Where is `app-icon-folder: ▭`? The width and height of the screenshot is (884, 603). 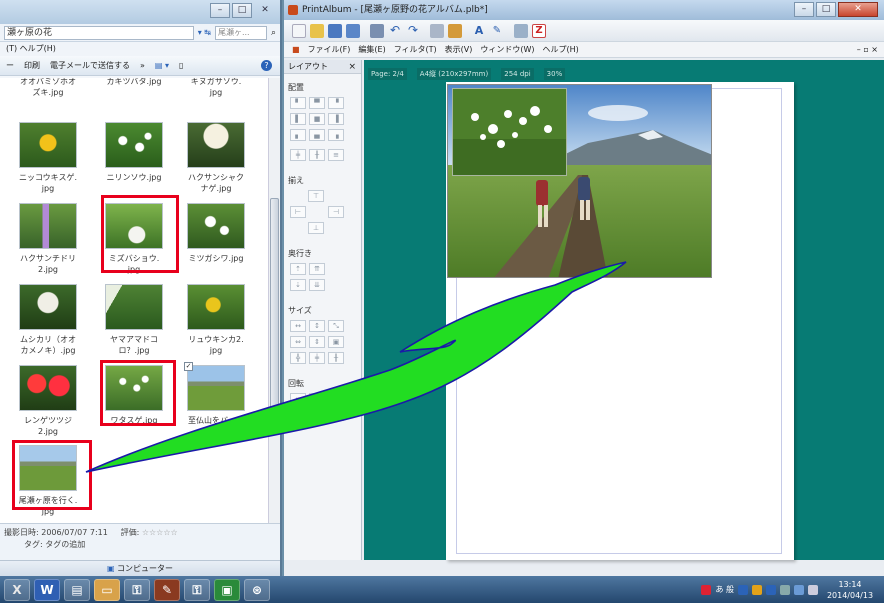
app-icon-folder: ▭ is located at coordinates (107, 589).